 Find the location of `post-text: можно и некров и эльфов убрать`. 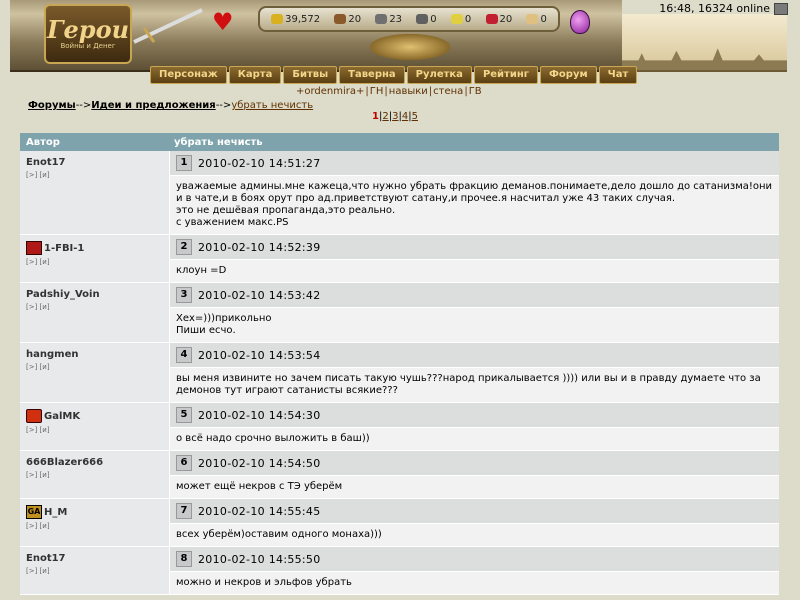

post-text: можно и некров и эльфов убрать is located at coordinates (474, 583).